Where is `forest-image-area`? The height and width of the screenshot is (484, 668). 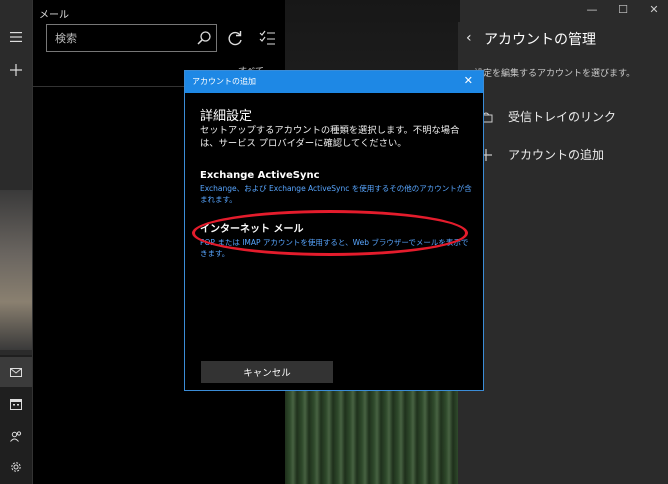
forest-image-area is located at coordinates (372, 434).